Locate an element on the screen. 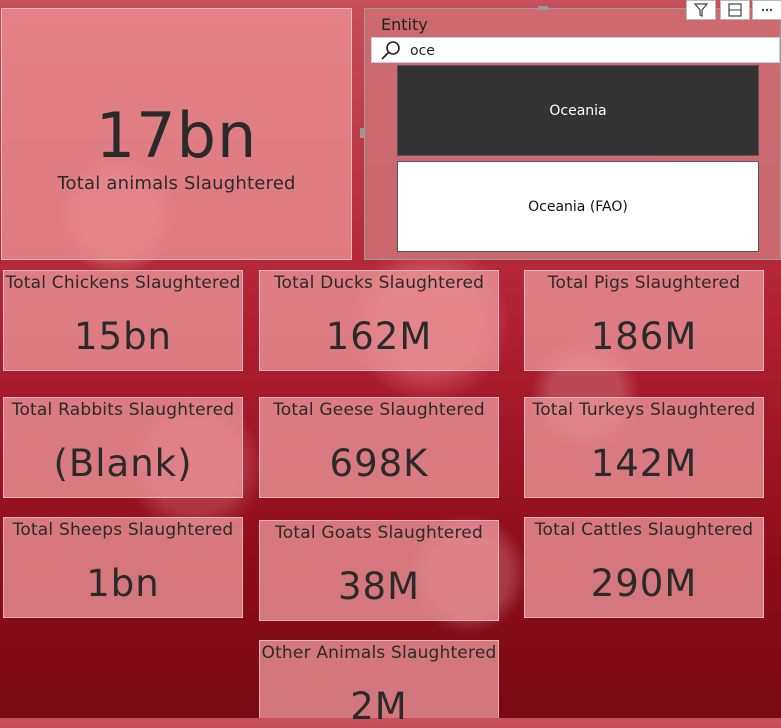 The height and width of the screenshot is (728, 781). card-value: 38M is located at coordinates (378, 586).